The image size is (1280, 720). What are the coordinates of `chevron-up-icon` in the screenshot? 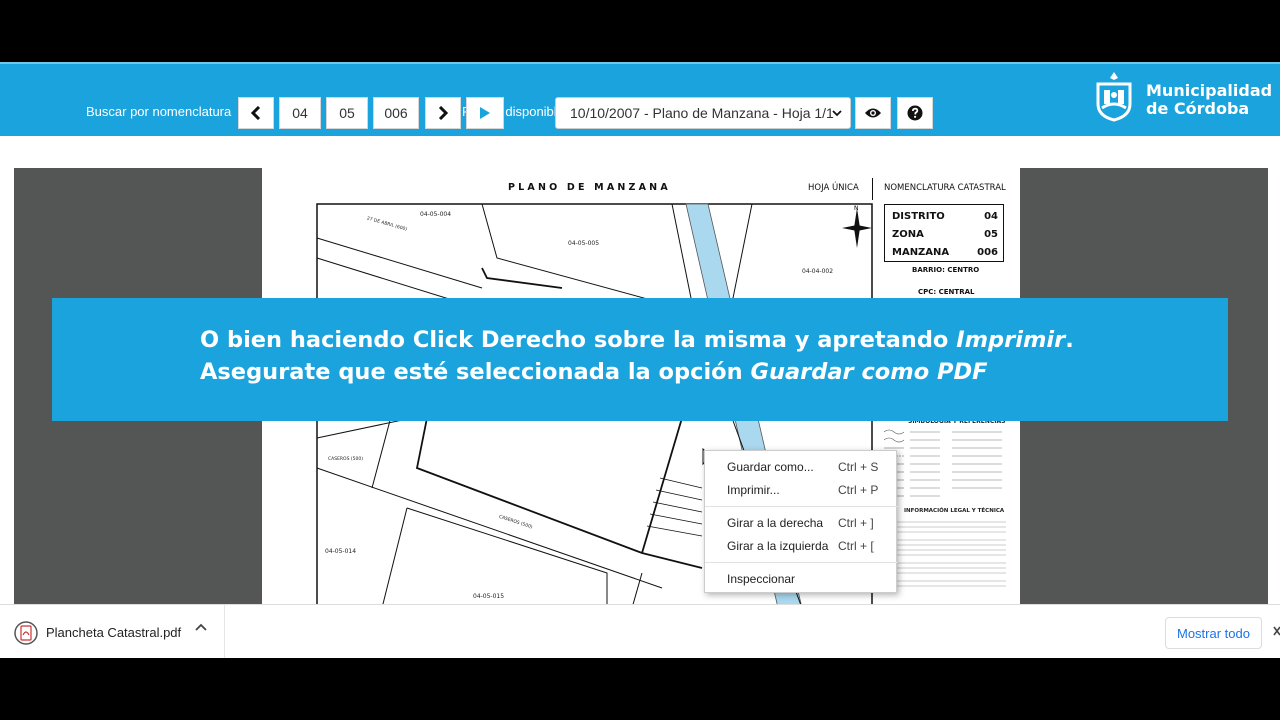 It's located at (201, 629).